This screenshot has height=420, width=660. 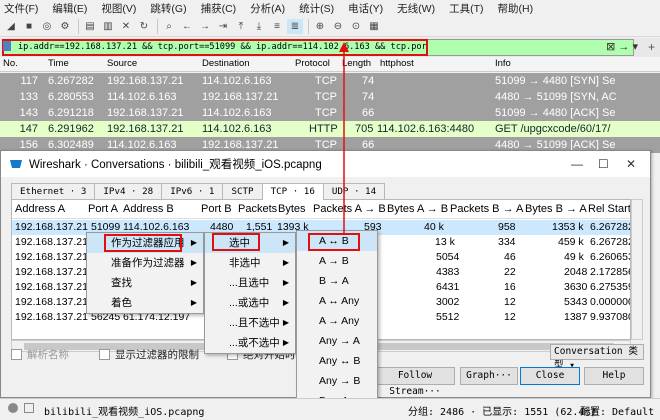 What do you see at coordinates (340, 361) in the screenshot?
I see `menu-item-label: Any ↔ B` at bounding box center [340, 361].